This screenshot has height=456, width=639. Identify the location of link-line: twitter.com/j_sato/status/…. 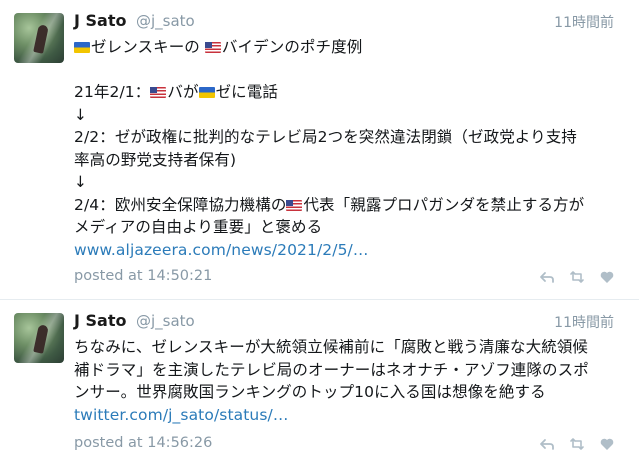
(351, 415).